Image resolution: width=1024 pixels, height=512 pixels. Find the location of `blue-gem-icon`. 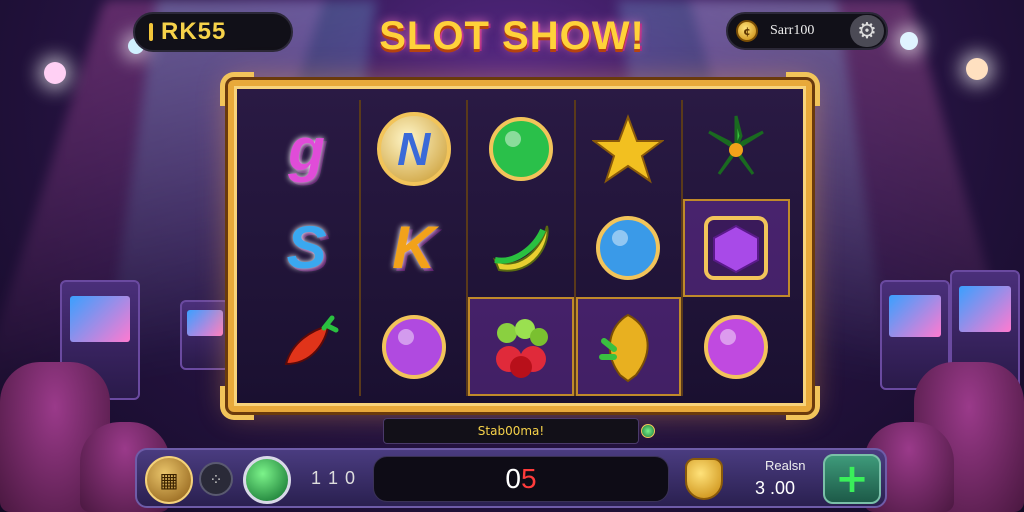

blue-gem-icon is located at coordinates (628, 248).